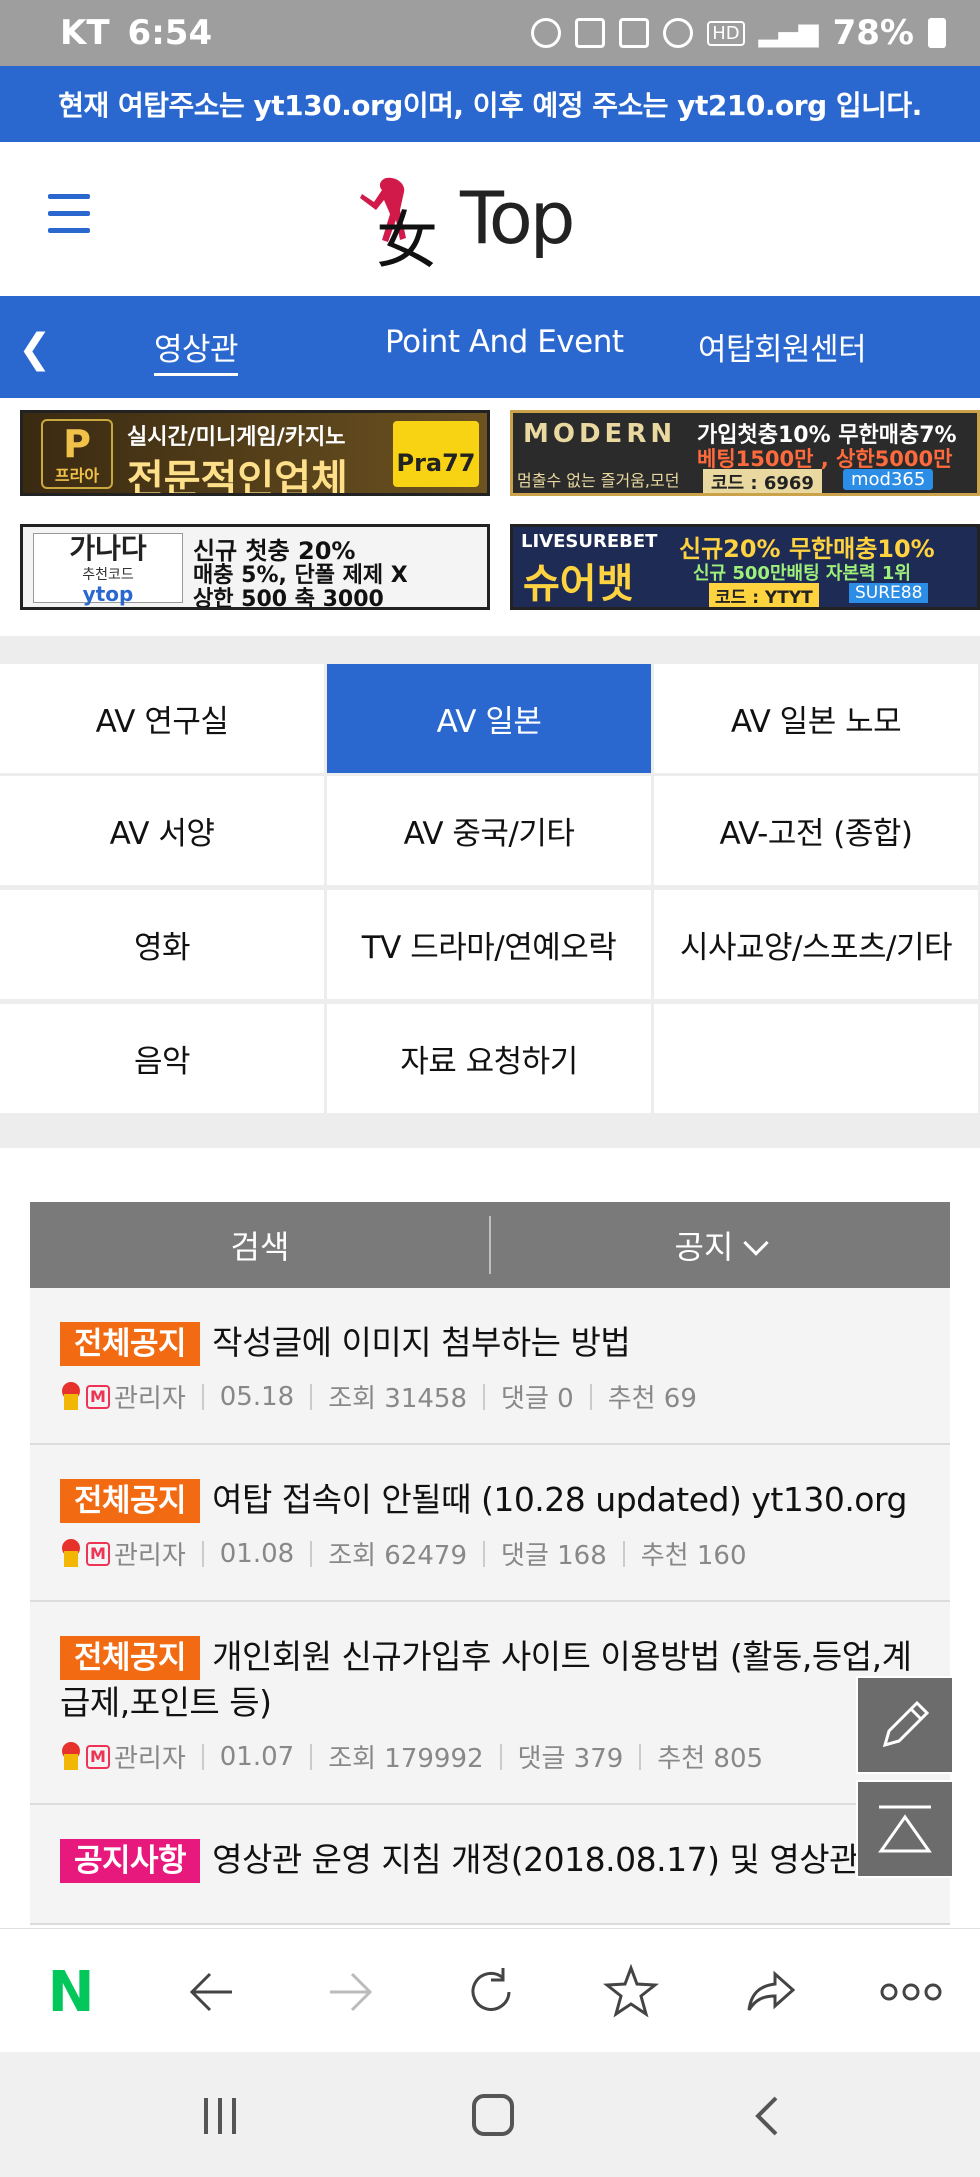 The width and height of the screenshot is (980, 2177). What do you see at coordinates (589, 541) in the screenshot?
I see `ad-brand: LIVESUREBET` at bounding box center [589, 541].